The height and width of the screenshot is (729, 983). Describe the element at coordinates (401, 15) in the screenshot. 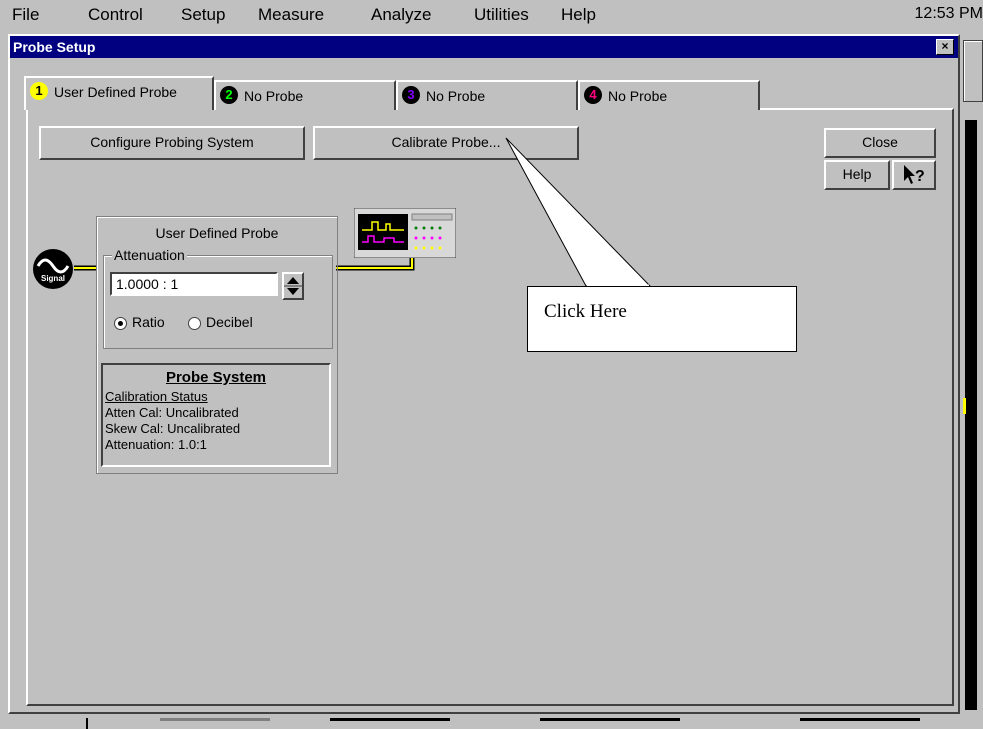

I see `menu-analyze: Analyze` at that location.